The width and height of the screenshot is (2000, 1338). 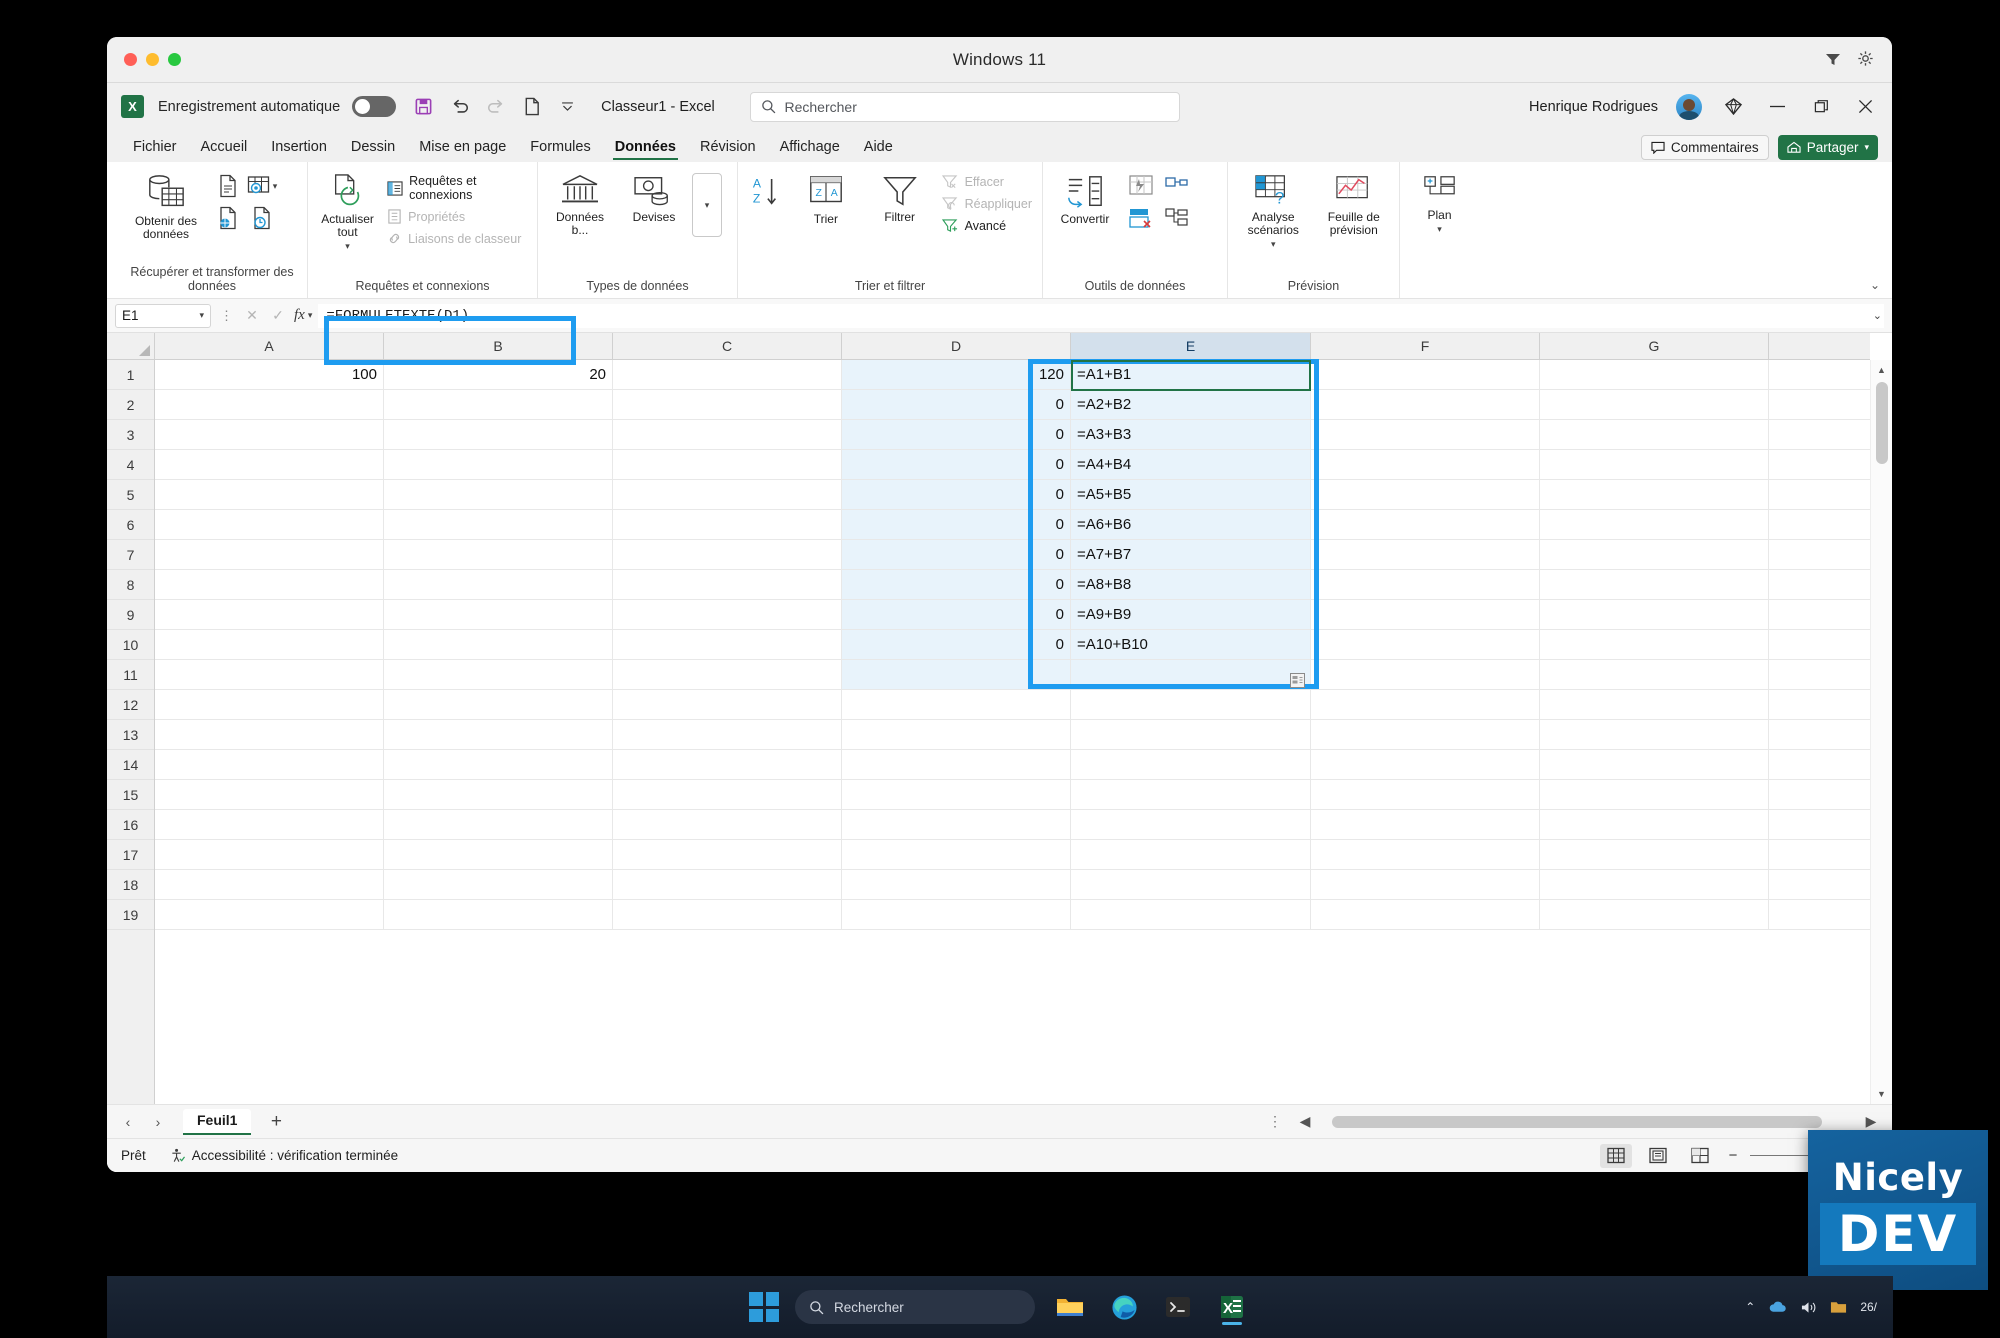 What do you see at coordinates (498, 524) in the screenshot?
I see `cell-B6` at bounding box center [498, 524].